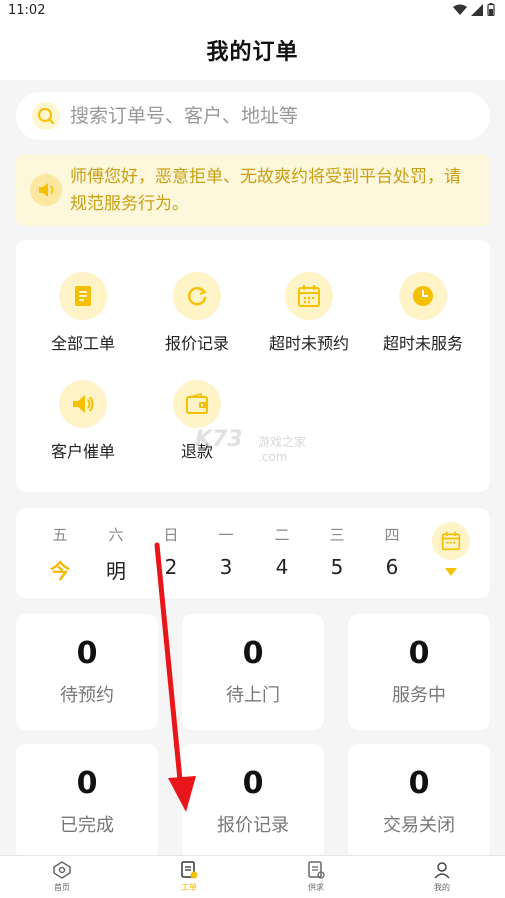 The height and width of the screenshot is (898, 505). Describe the element at coordinates (189, 870) in the screenshot. I see `work-order-icon` at that location.